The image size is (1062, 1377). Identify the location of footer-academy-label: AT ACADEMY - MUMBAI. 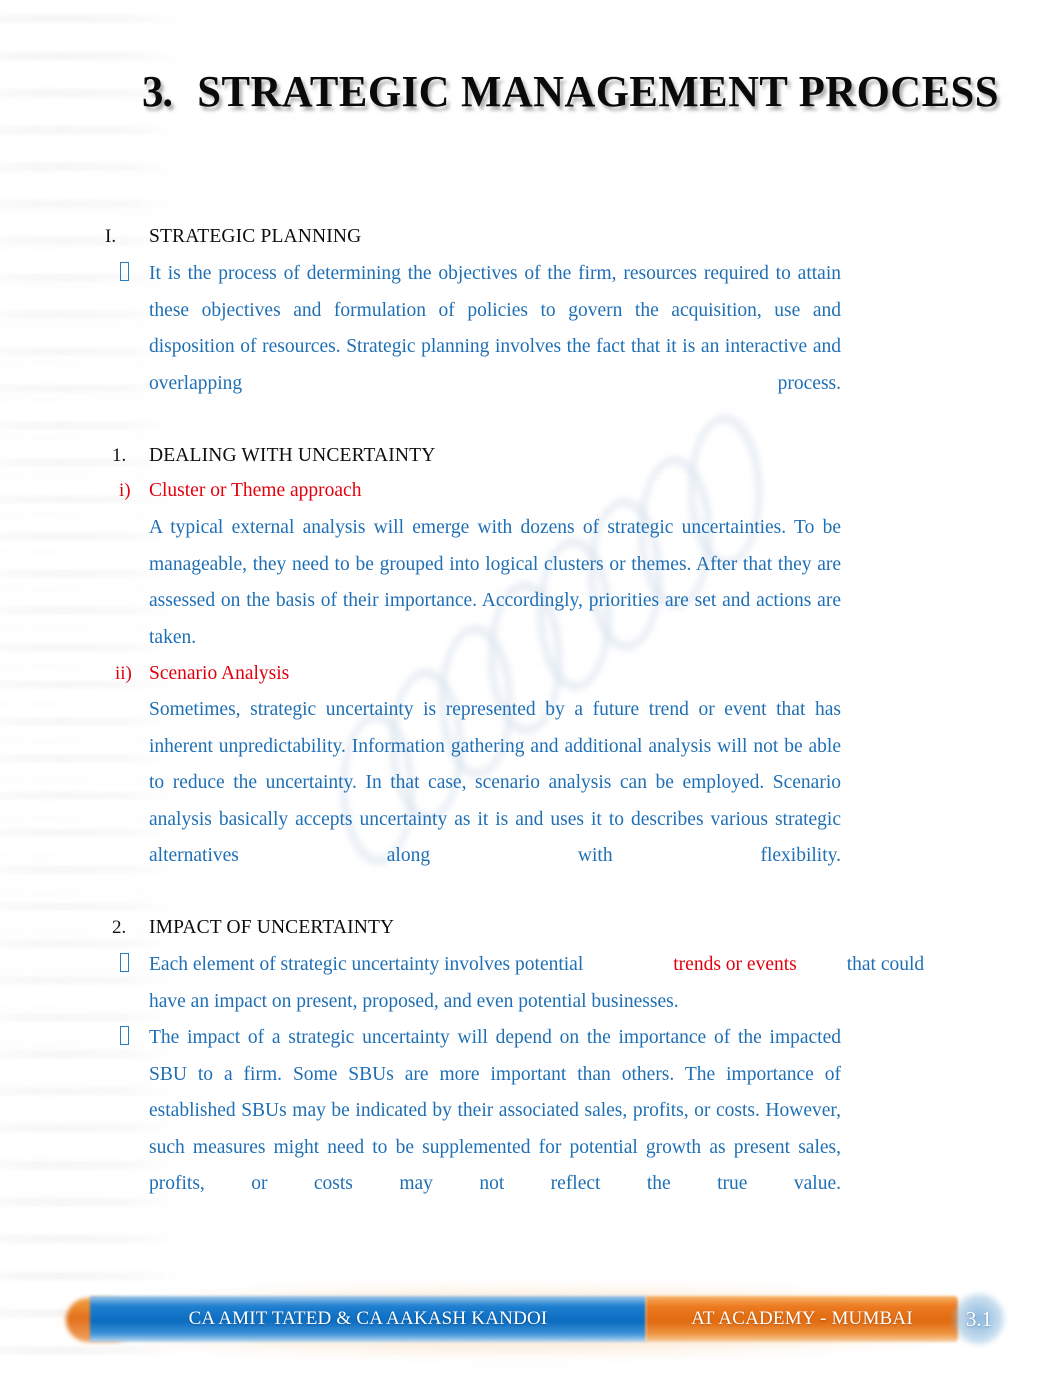
(802, 1318).